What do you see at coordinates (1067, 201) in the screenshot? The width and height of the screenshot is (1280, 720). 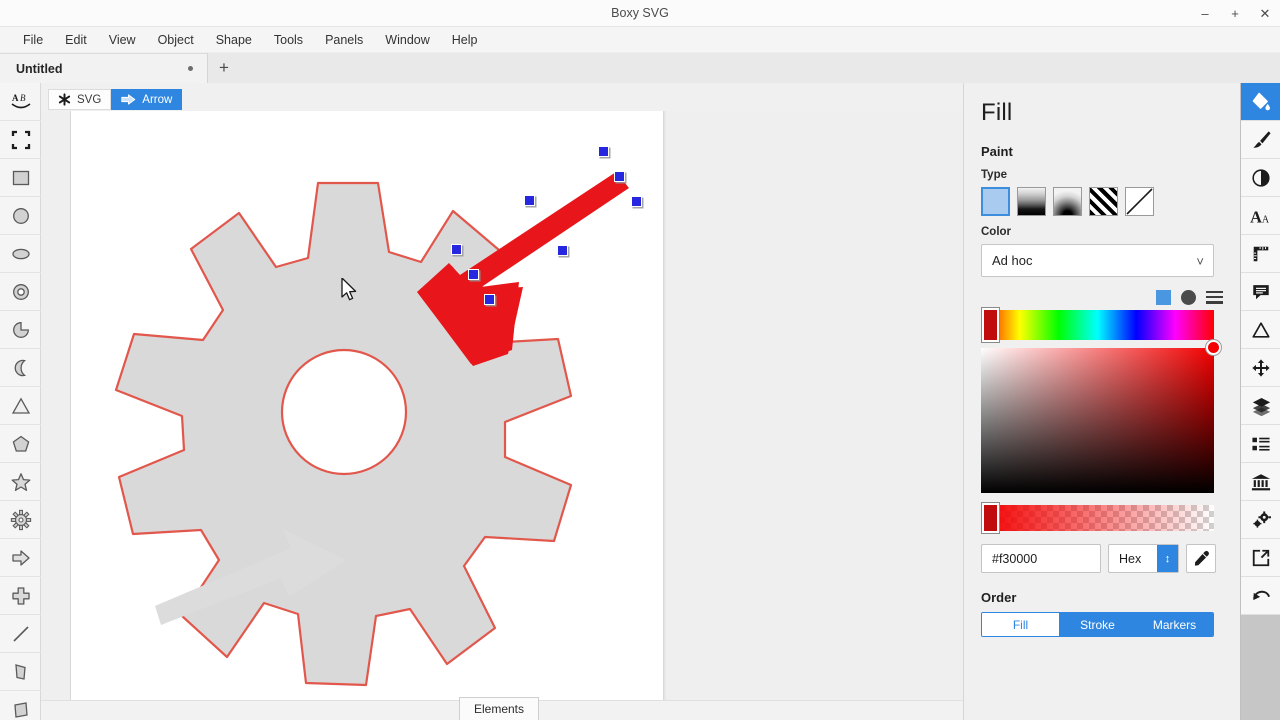 I see `radial-gradient-paint-type-swatch` at bounding box center [1067, 201].